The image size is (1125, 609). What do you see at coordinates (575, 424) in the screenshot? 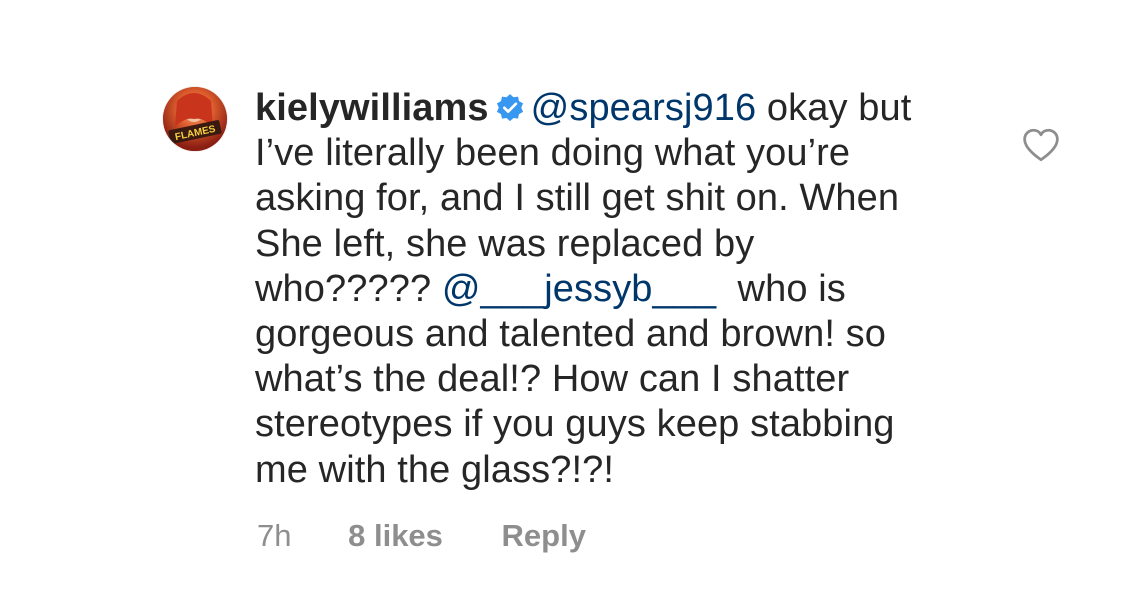
I see `comment-line: stereotypes if you guys keep stabbing` at bounding box center [575, 424].